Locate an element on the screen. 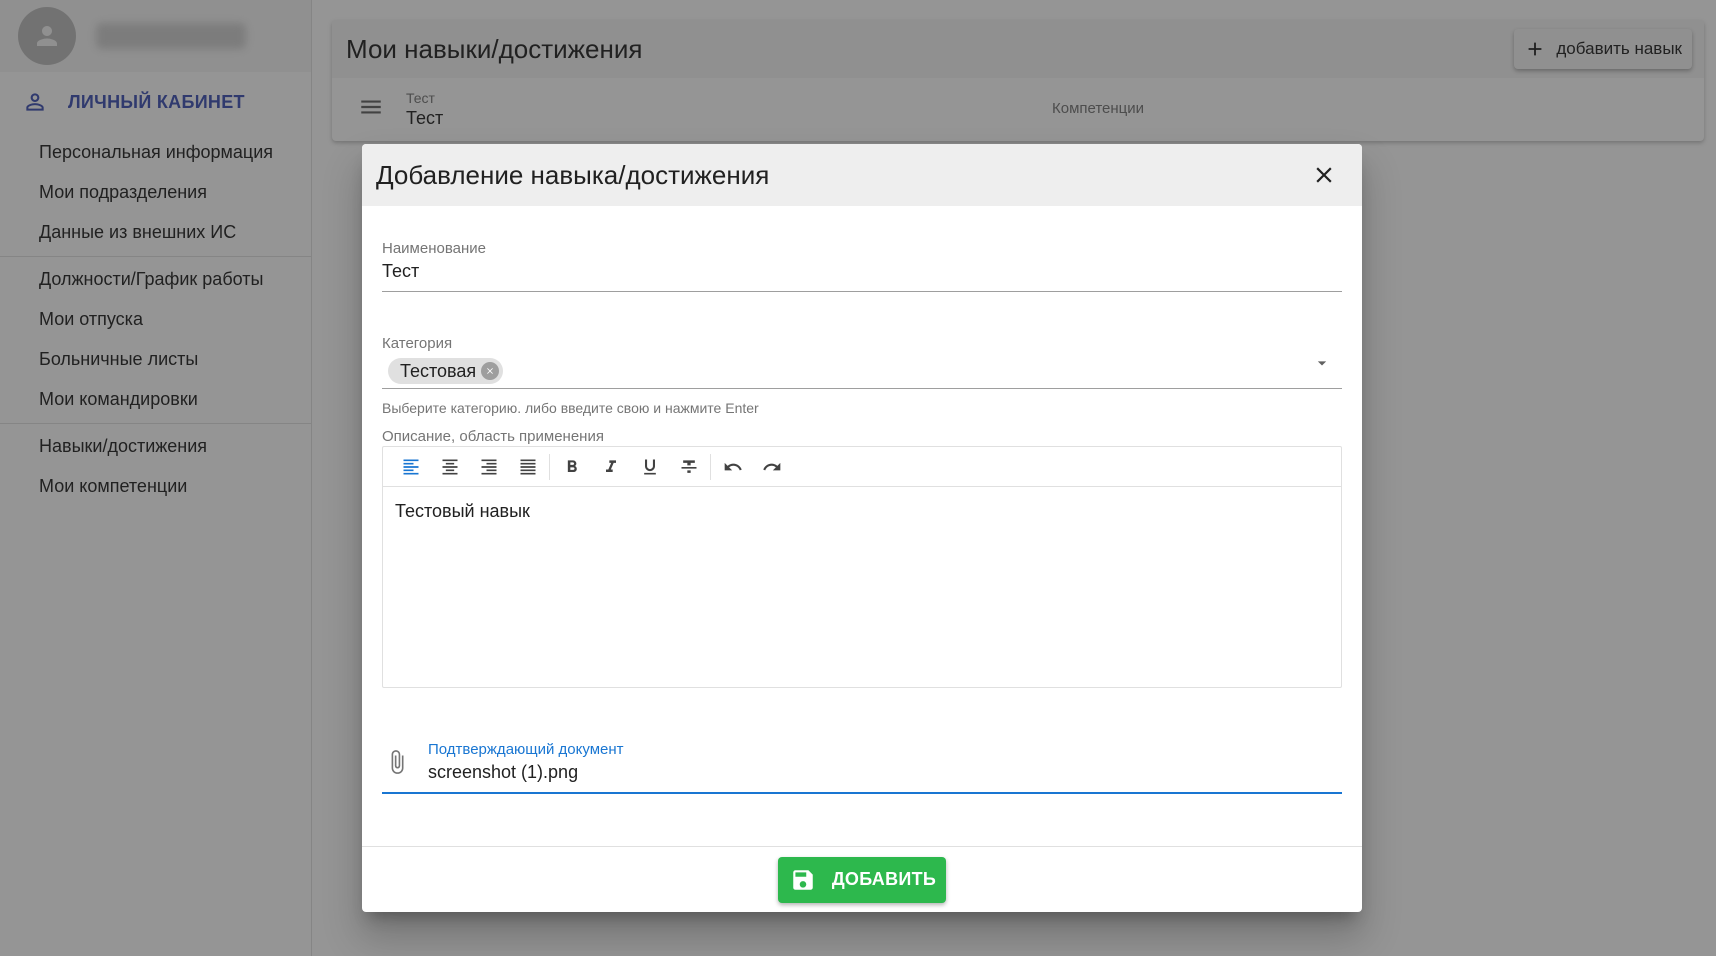 The image size is (1716, 956). dialog-footer: ДОБАВИТЬ is located at coordinates (862, 879).